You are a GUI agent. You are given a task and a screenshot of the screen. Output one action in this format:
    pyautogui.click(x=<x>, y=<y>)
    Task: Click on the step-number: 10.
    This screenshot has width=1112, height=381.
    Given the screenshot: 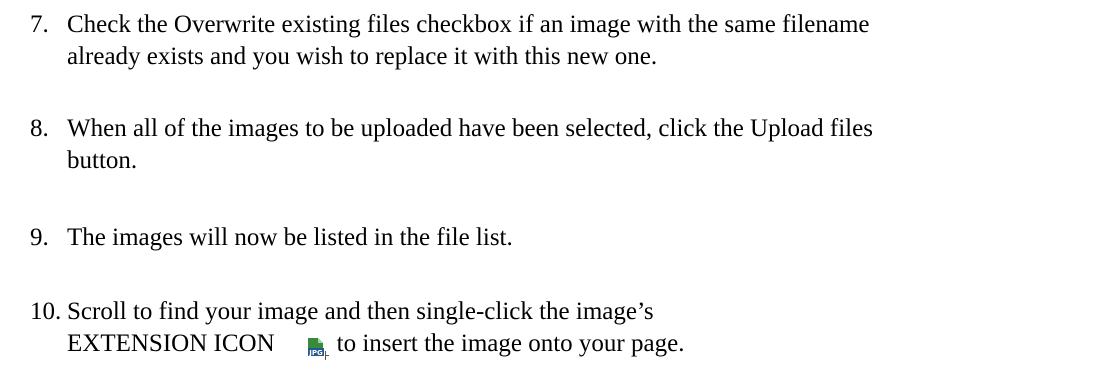 What is the action you would take?
    pyautogui.click(x=46, y=311)
    